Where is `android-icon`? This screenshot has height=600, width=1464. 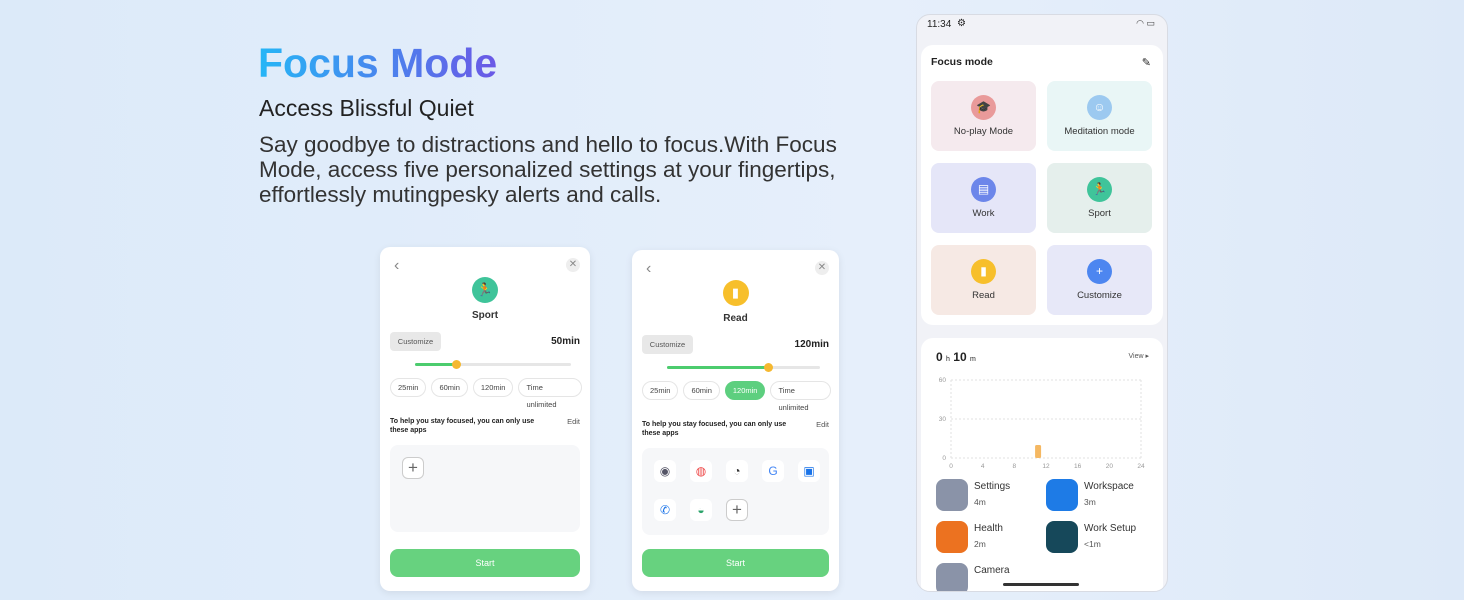
android-icon is located at coordinates (1062, 537).